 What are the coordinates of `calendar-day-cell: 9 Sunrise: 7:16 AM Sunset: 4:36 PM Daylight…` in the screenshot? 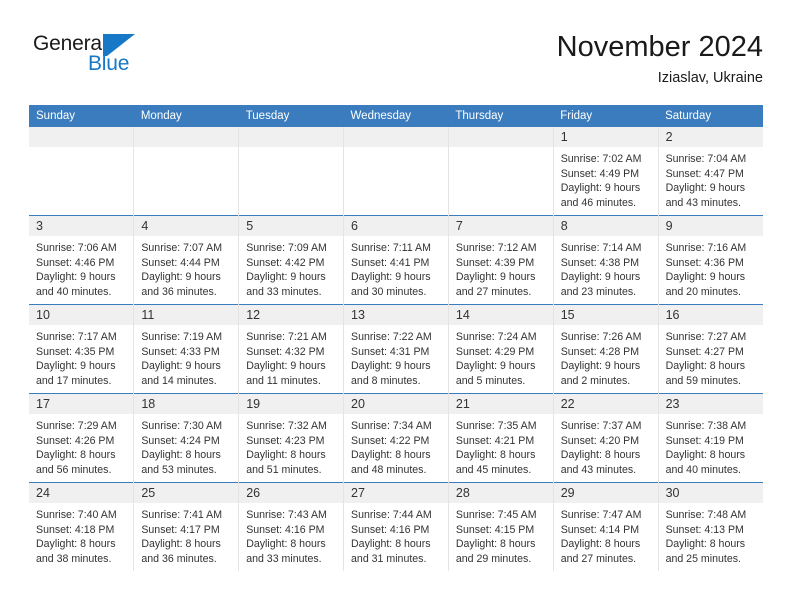 It's located at (710, 260).